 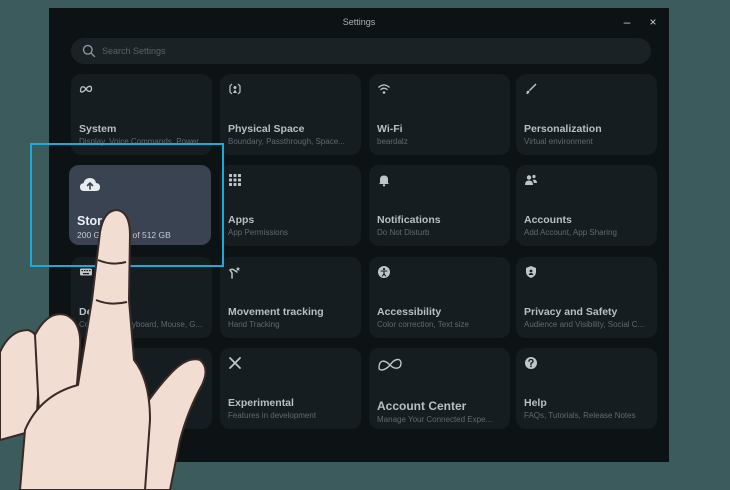 What do you see at coordinates (99, 312) in the screenshot?
I see `card-title: Devices` at bounding box center [99, 312].